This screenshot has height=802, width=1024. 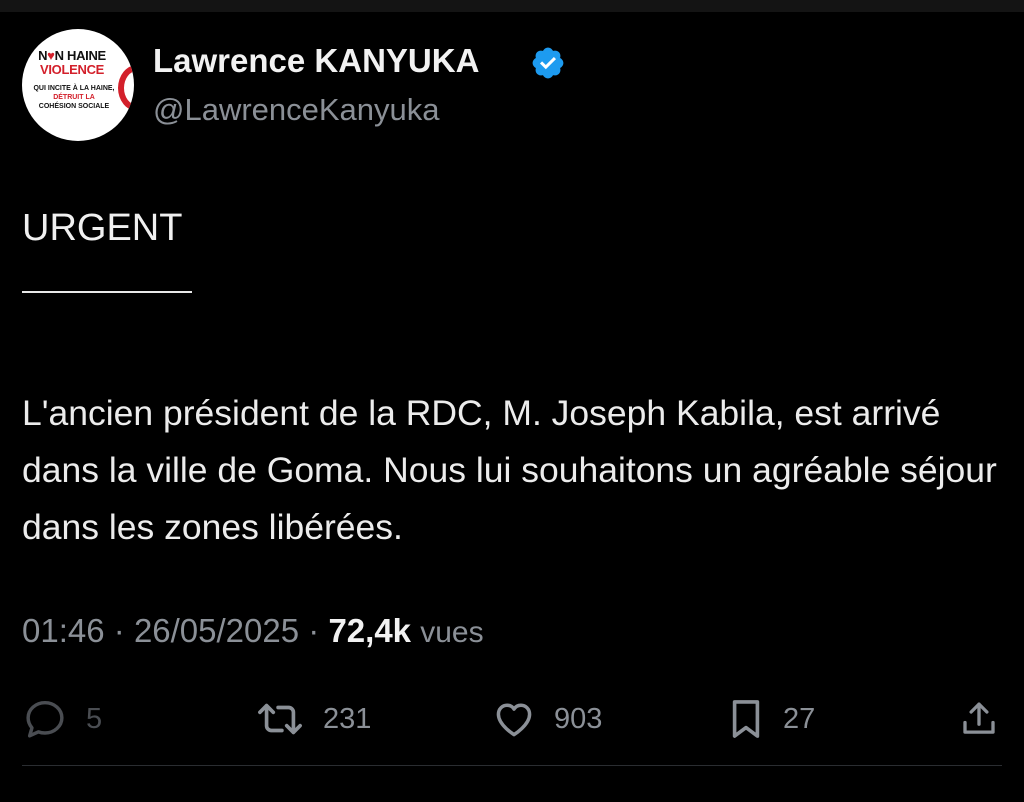 I want to click on avatar-text-line2: VIOLENCE, so click(x=72, y=69).